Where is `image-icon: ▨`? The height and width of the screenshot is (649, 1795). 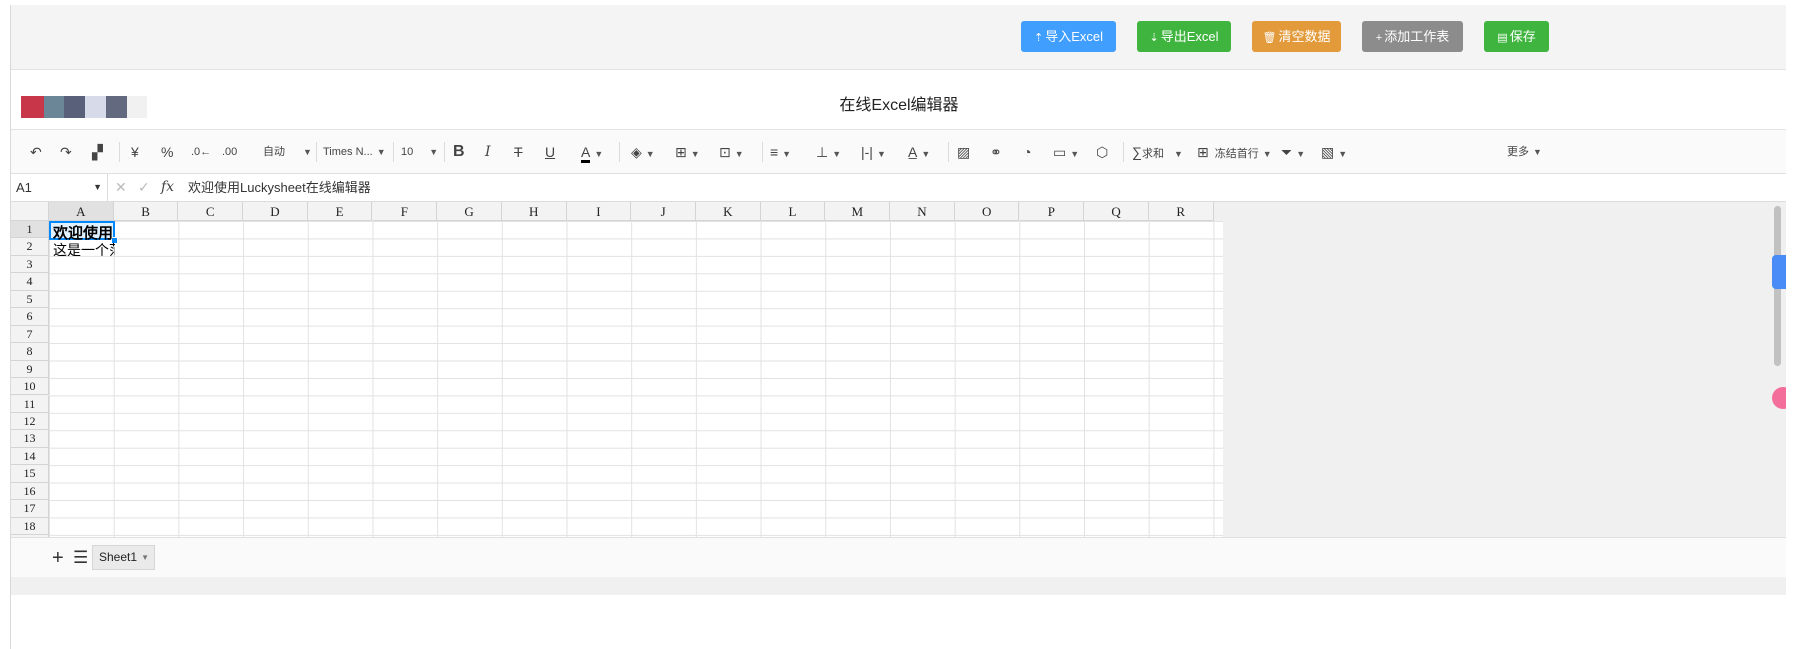
image-icon: ▨ is located at coordinates (963, 152).